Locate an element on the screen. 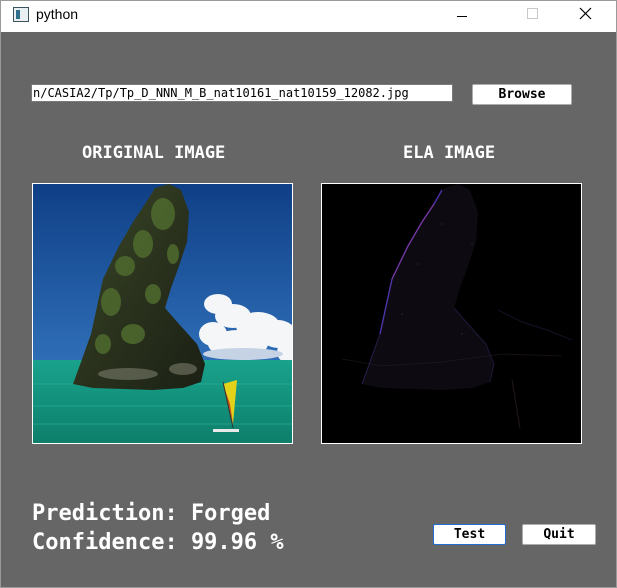 This screenshot has height=588, width=617. close-button is located at coordinates (586, 16).